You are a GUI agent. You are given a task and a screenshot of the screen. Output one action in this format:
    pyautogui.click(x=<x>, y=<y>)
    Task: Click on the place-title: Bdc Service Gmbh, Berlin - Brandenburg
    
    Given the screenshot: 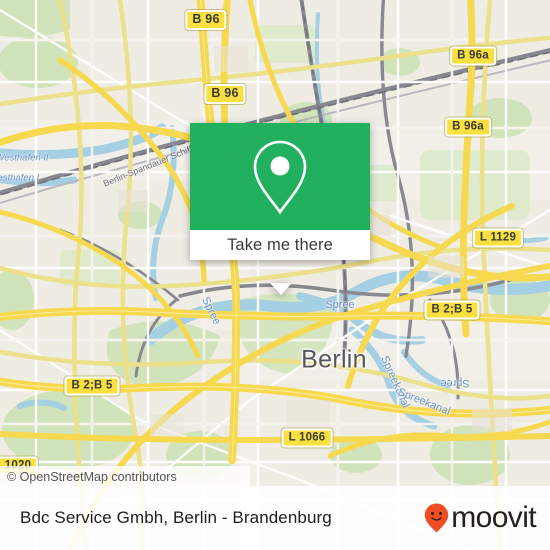 What is the action you would take?
    pyautogui.click(x=176, y=517)
    